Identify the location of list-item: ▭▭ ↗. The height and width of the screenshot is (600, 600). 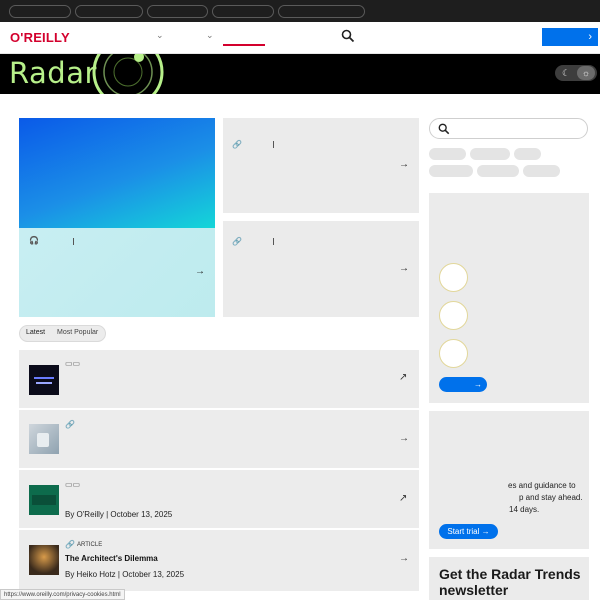
(219, 379).